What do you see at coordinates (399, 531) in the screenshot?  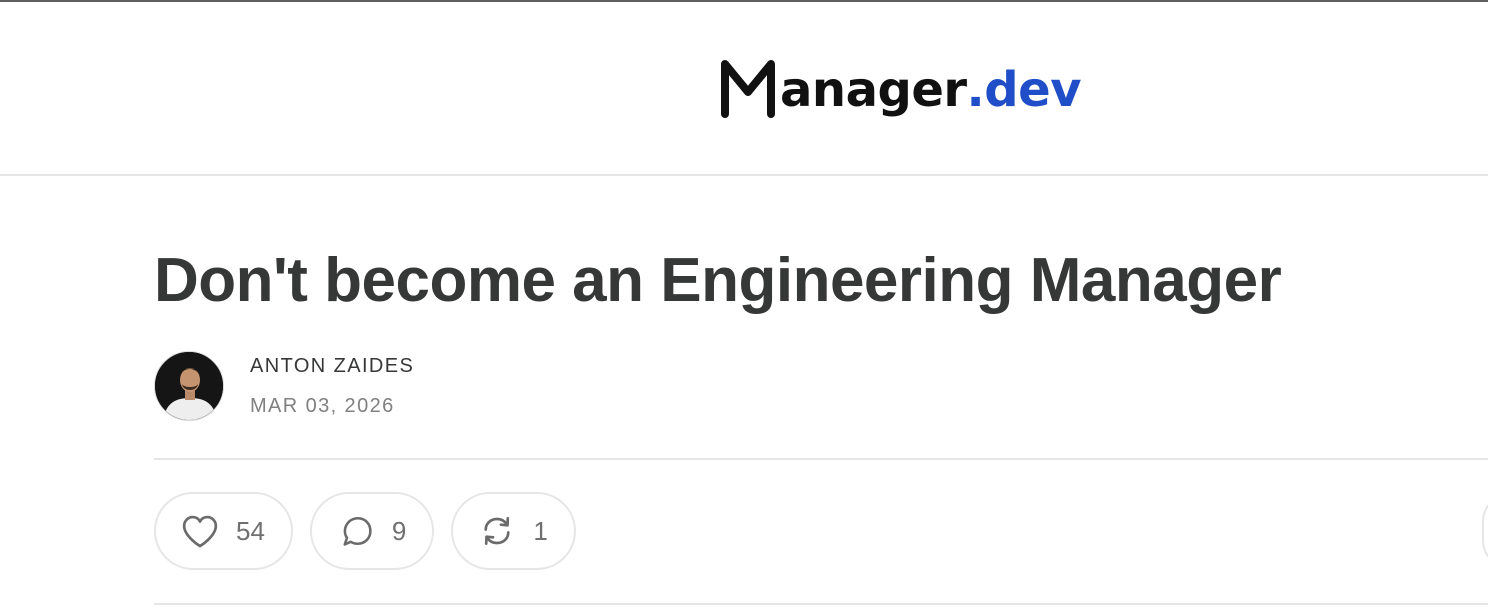 I see `comment-count: 9` at bounding box center [399, 531].